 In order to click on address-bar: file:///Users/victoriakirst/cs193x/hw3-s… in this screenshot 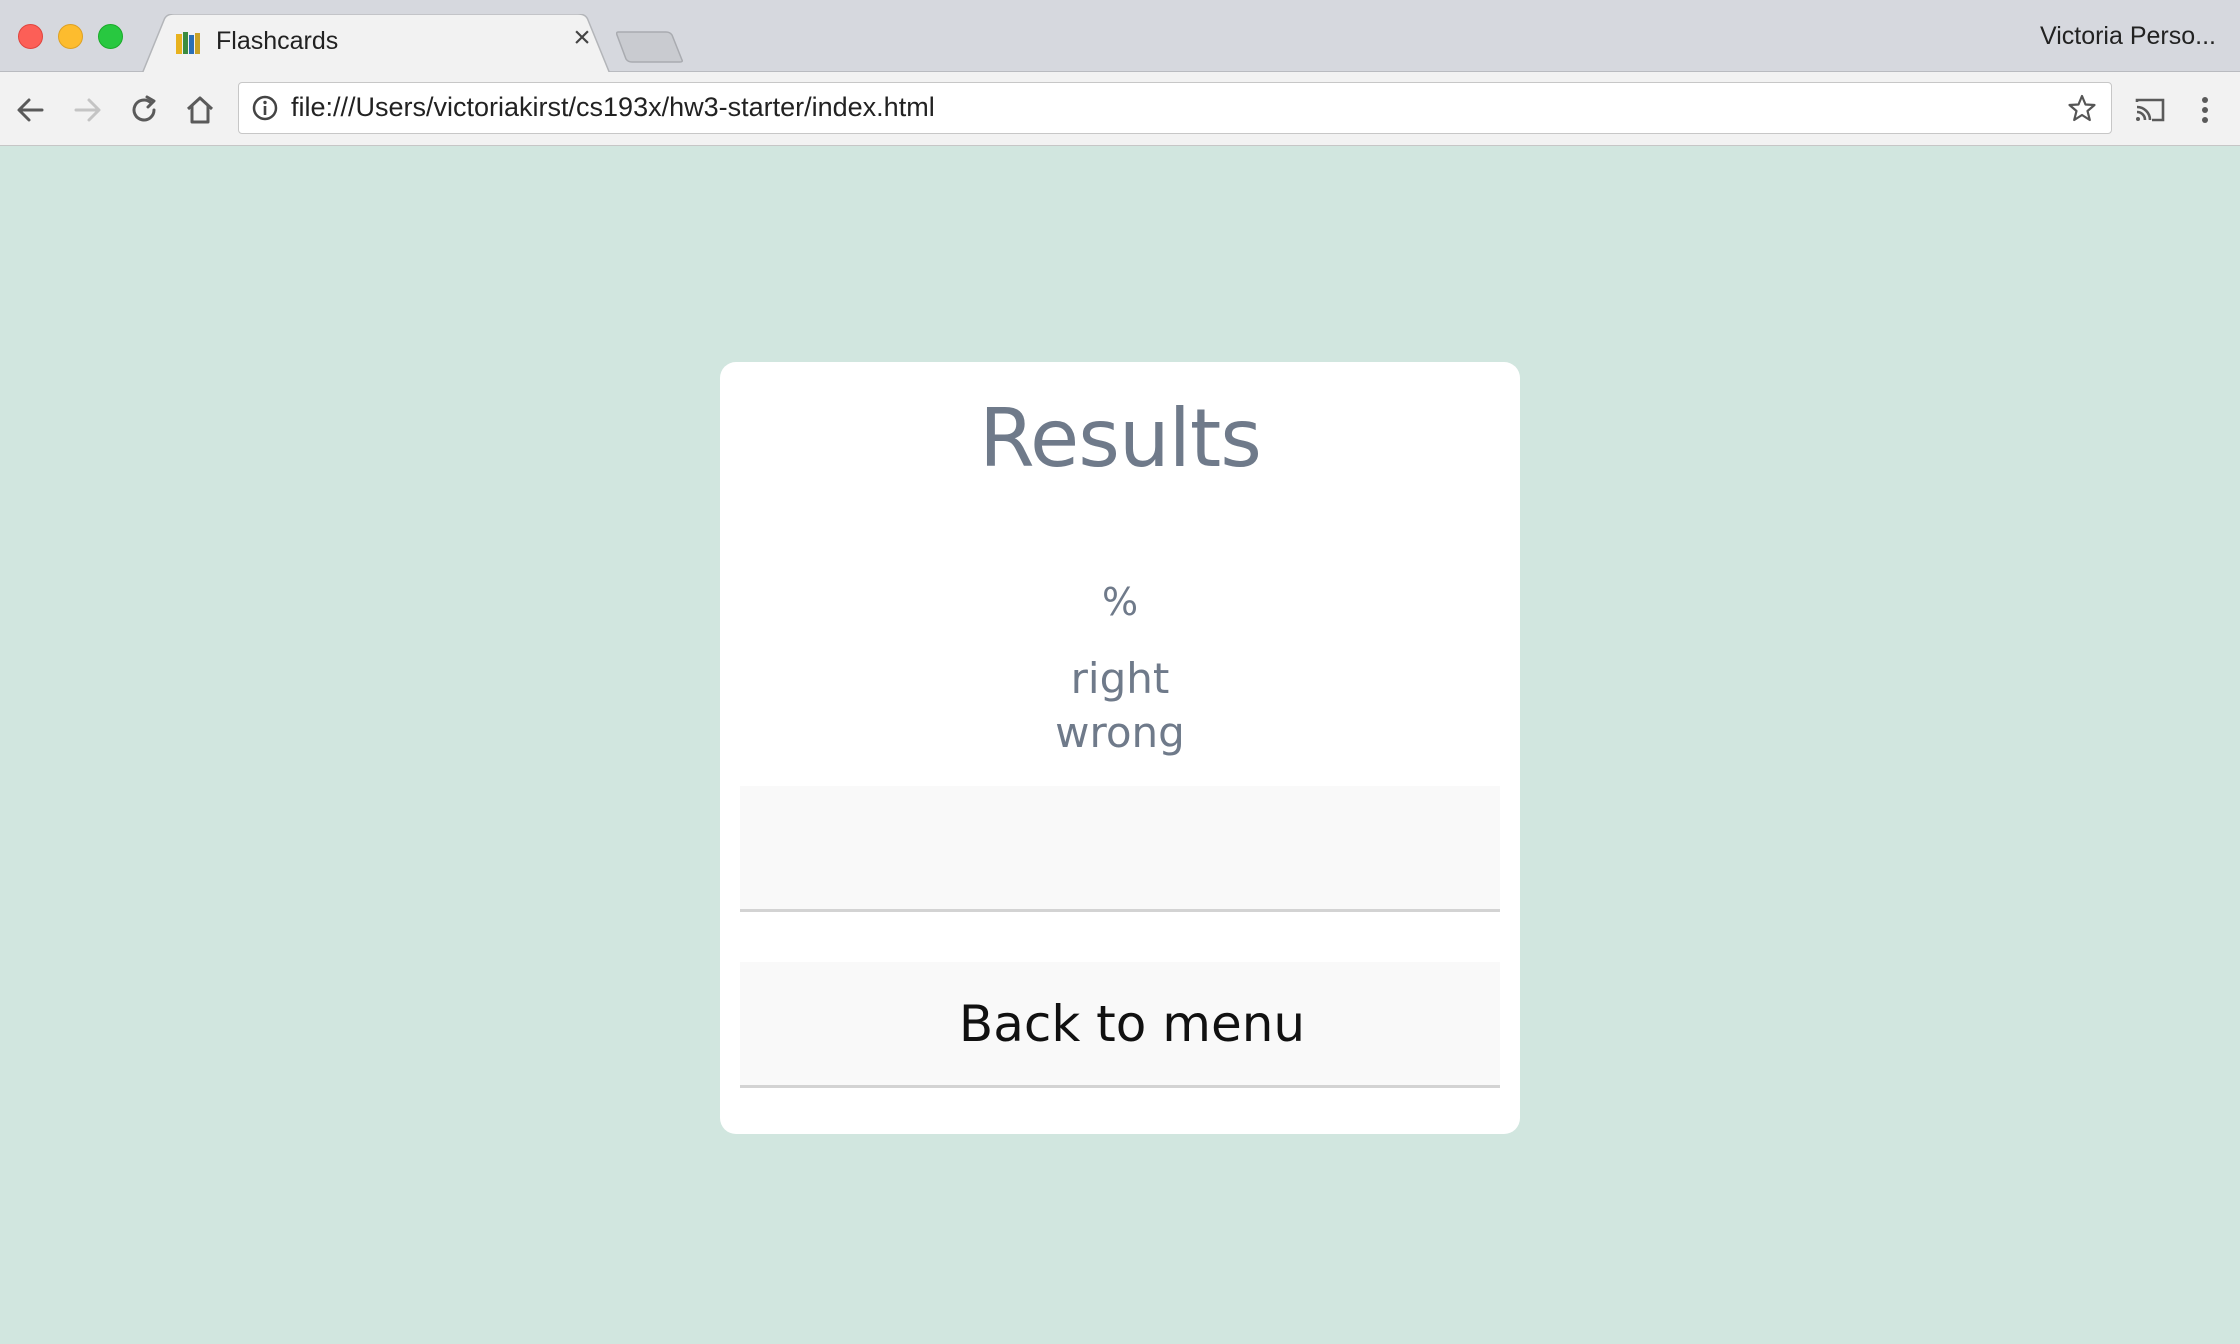, I will do `click(1175, 108)`.